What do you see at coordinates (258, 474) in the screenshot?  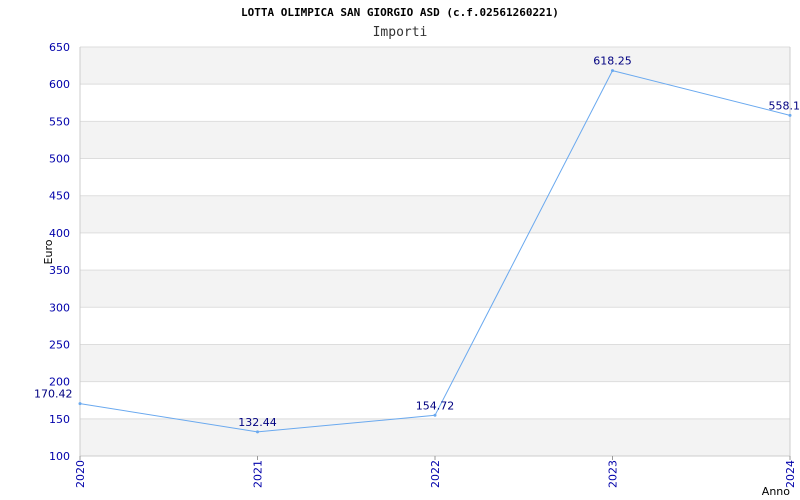 I see `x-tick-label: 2021` at bounding box center [258, 474].